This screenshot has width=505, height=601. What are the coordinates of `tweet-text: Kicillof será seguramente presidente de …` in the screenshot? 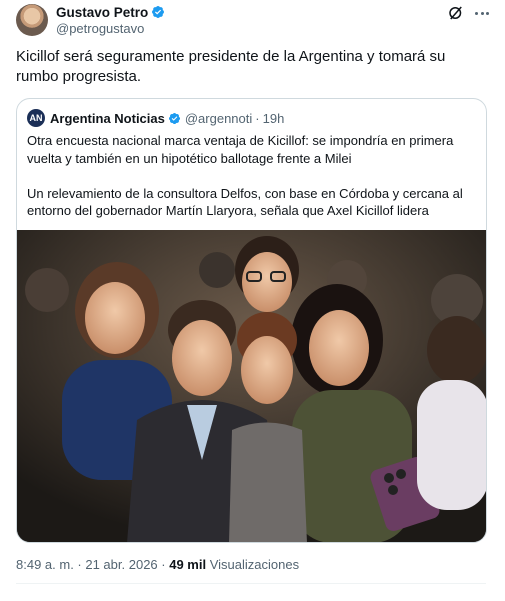 It's located at (231, 66).